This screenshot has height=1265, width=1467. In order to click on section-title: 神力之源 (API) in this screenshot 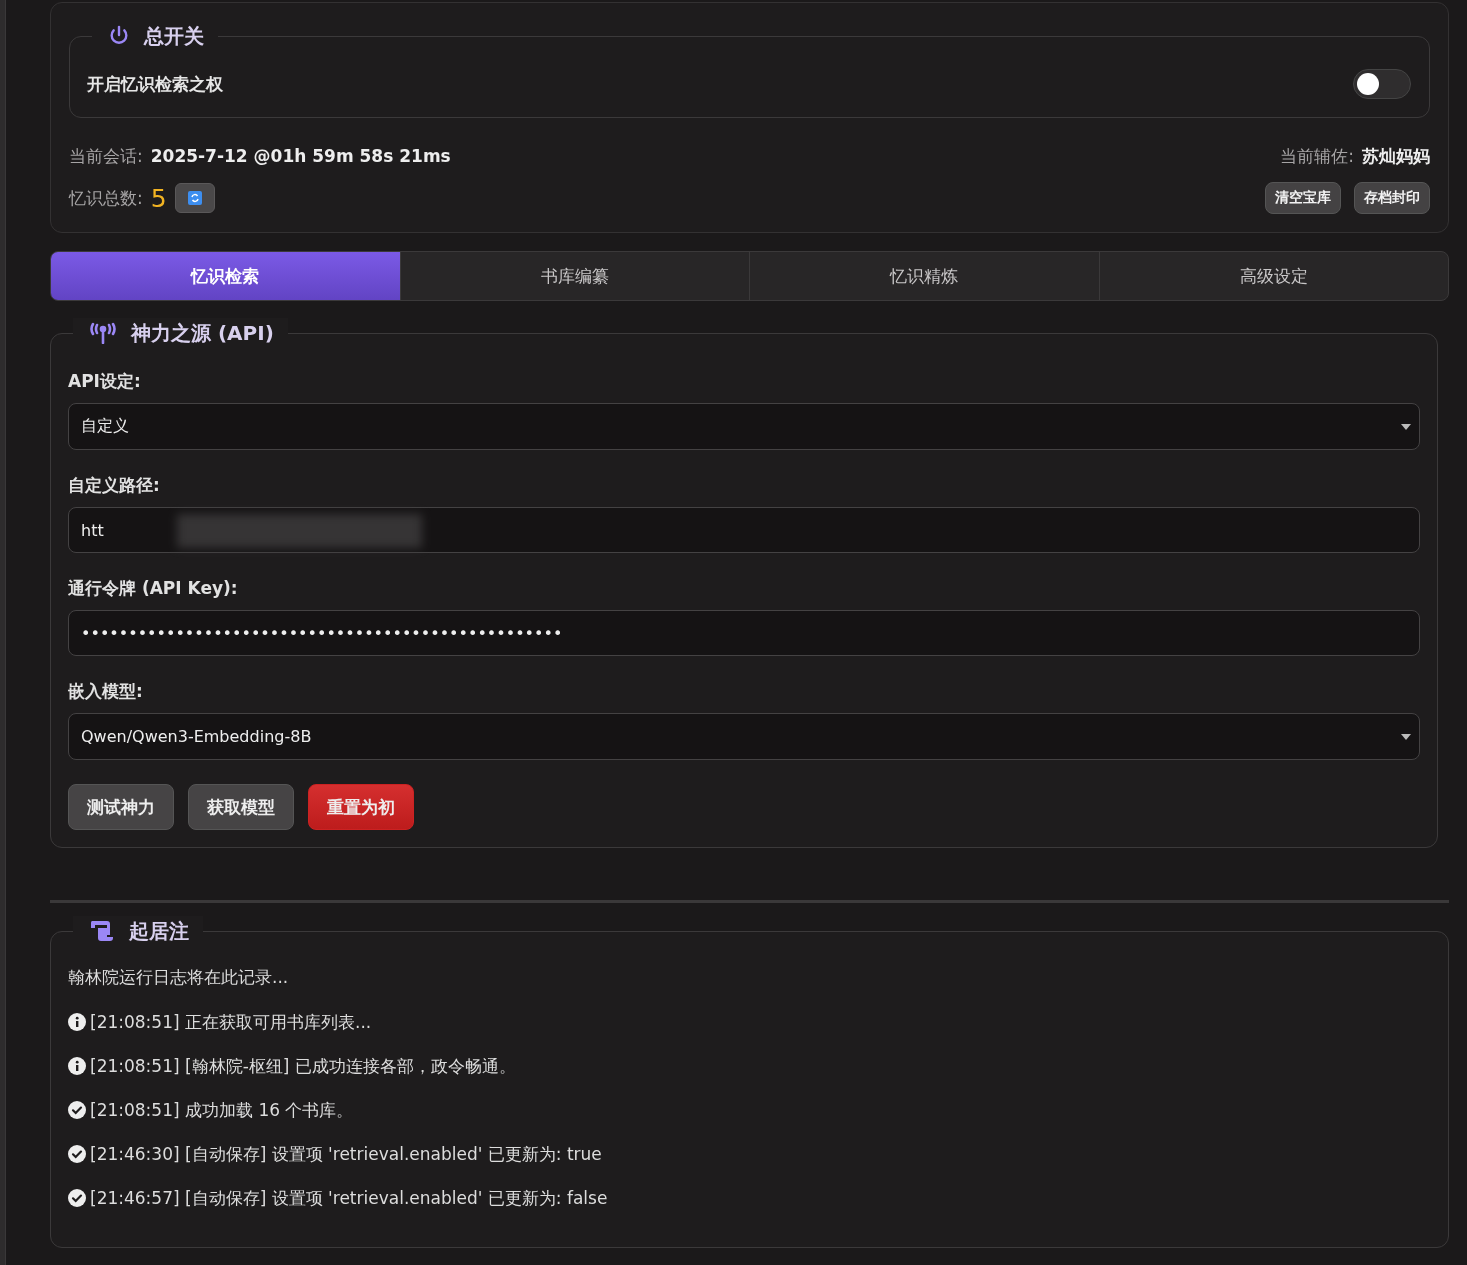, I will do `click(202, 333)`.